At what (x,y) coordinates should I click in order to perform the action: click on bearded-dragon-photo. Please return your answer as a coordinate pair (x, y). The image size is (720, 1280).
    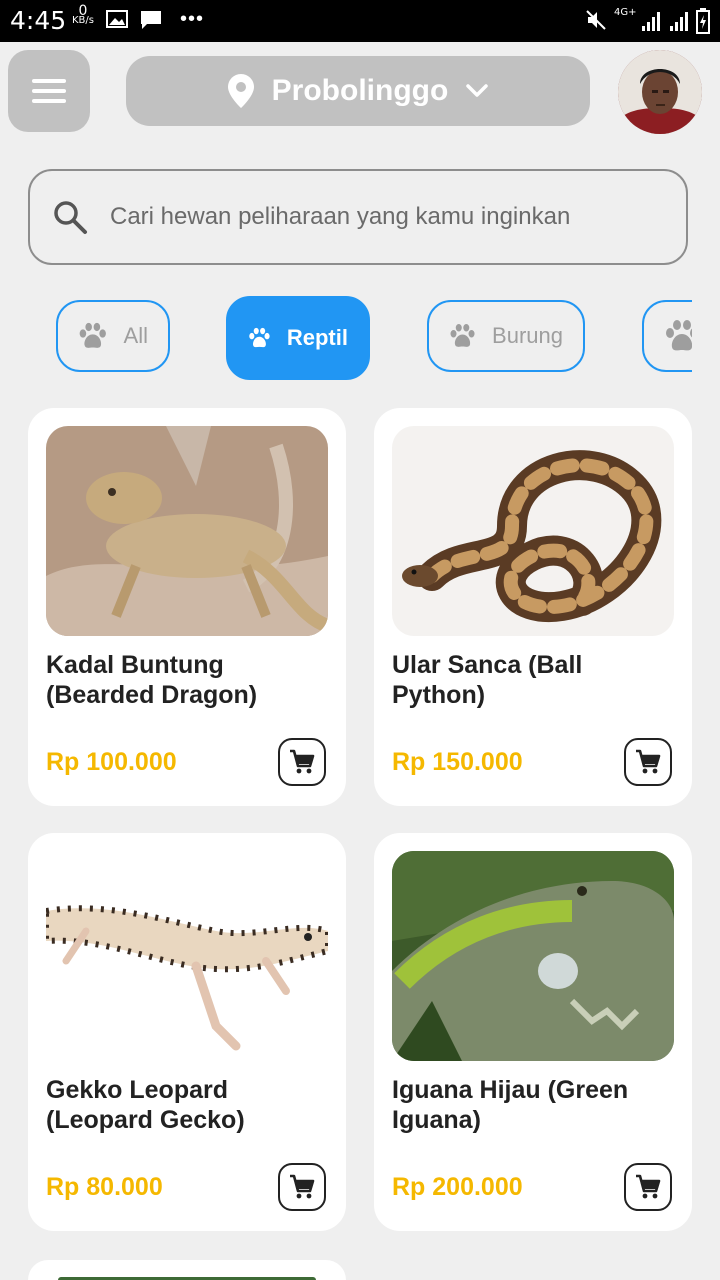
    Looking at the image, I should click on (187, 531).